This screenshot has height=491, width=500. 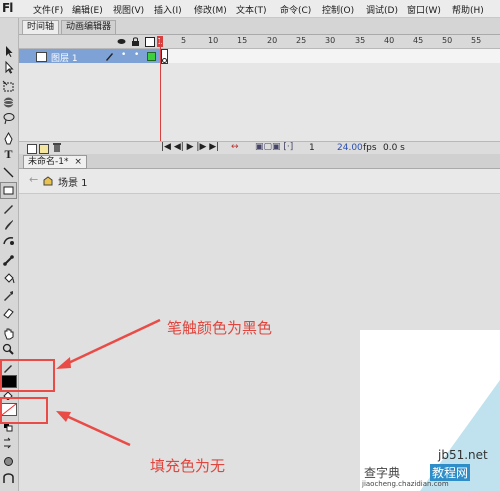 I want to click on fill-color-annotation: 填充色为无, so click(x=188, y=466).